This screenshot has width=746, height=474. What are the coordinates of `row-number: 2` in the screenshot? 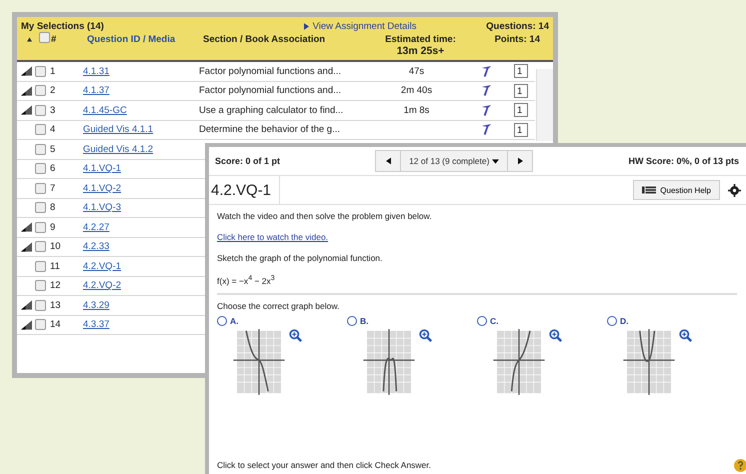 It's located at (52, 90).